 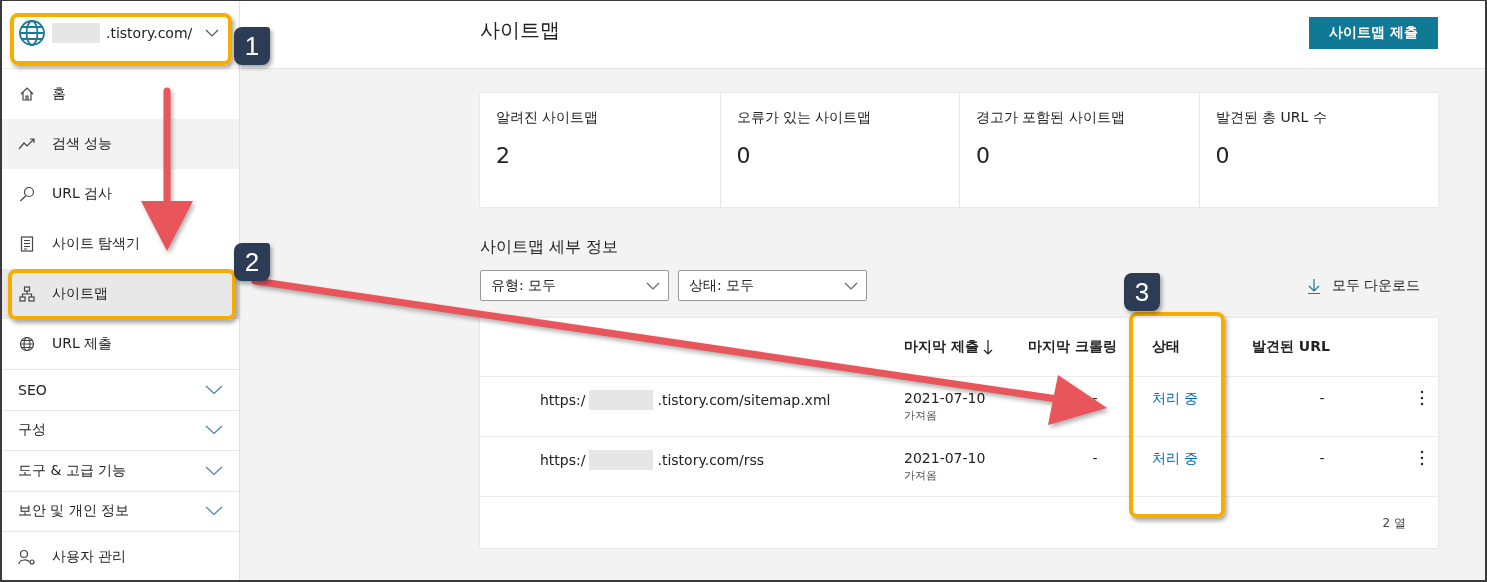 What do you see at coordinates (550, 247) in the screenshot?
I see `section-title: 사이트맵 세부 정보` at bounding box center [550, 247].